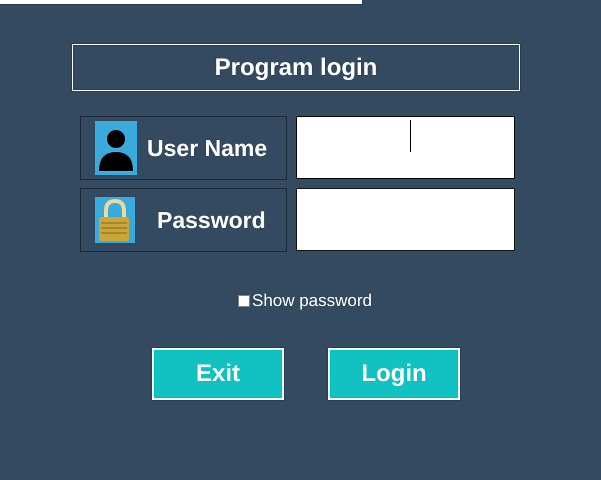 This screenshot has width=601, height=480. What do you see at coordinates (115, 220) in the screenshot?
I see `padlock-icon` at bounding box center [115, 220].